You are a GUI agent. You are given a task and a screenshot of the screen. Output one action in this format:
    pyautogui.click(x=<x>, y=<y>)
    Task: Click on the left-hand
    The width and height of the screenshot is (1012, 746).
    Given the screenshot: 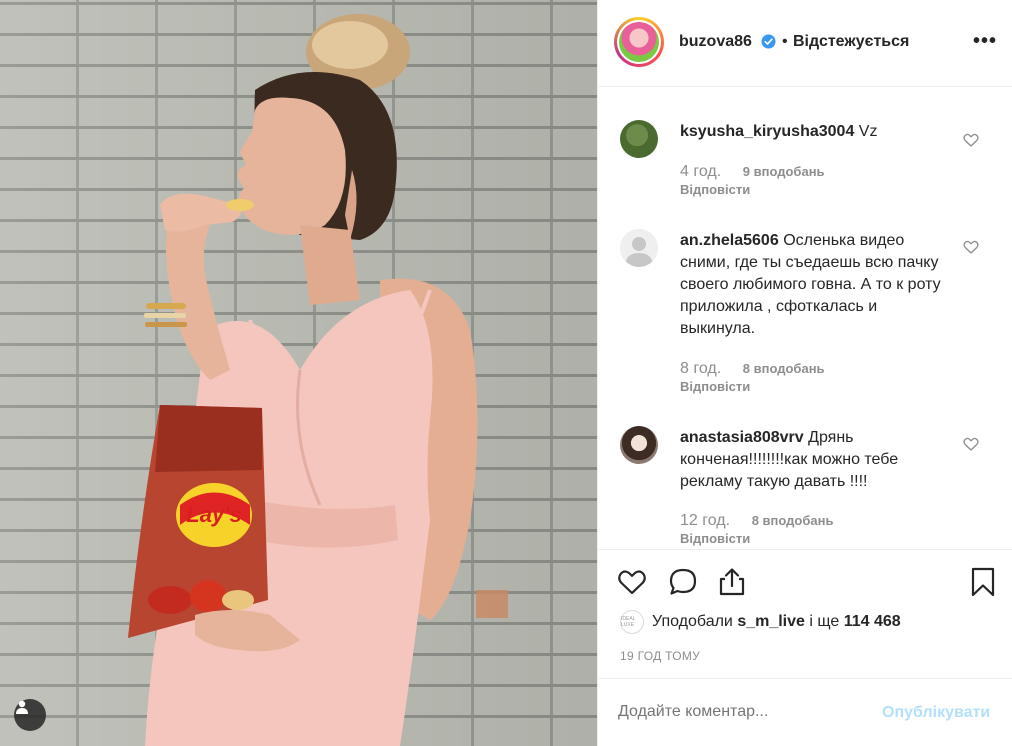 What is the action you would take?
    pyautogui.click(x=201, y=212)
    